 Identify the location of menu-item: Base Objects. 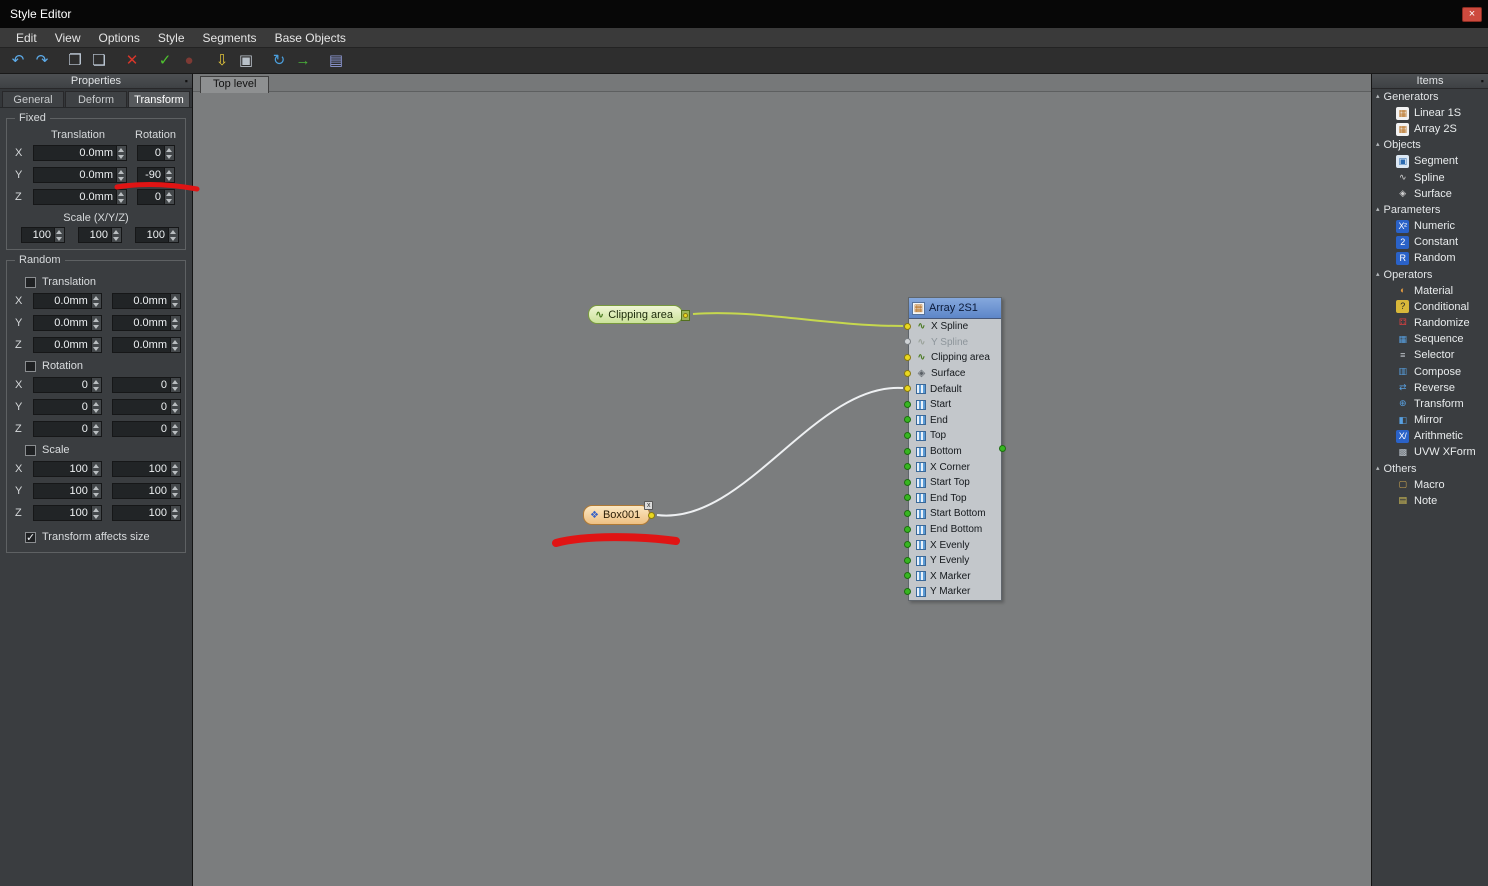
(310, 38).